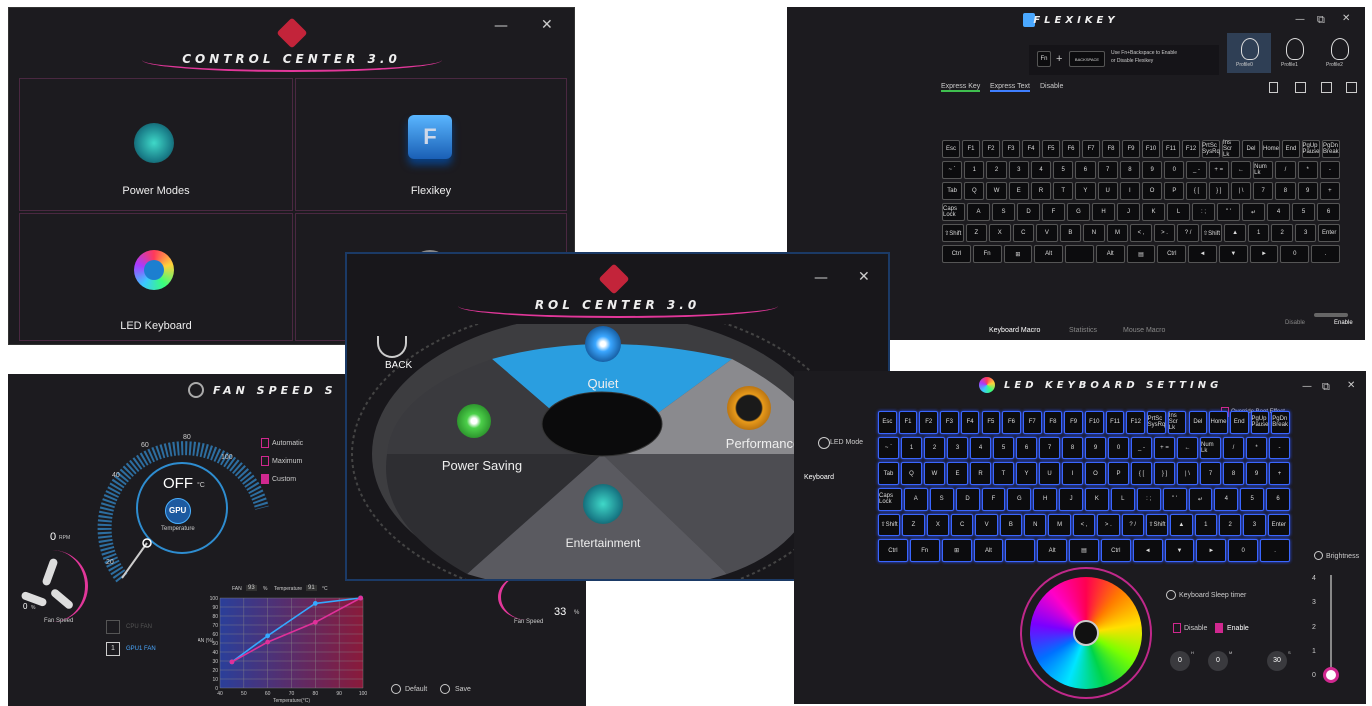 This screenshot has height=706, width=1372. What do you see at coordinates (501, 26) in the screenshot?
I see `minimize-button: —` at bounding box center [501, 26].